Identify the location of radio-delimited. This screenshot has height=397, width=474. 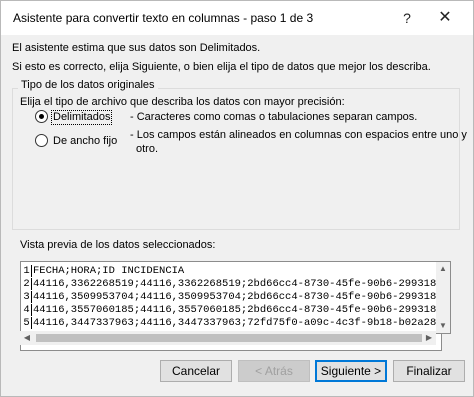
(41, 116).